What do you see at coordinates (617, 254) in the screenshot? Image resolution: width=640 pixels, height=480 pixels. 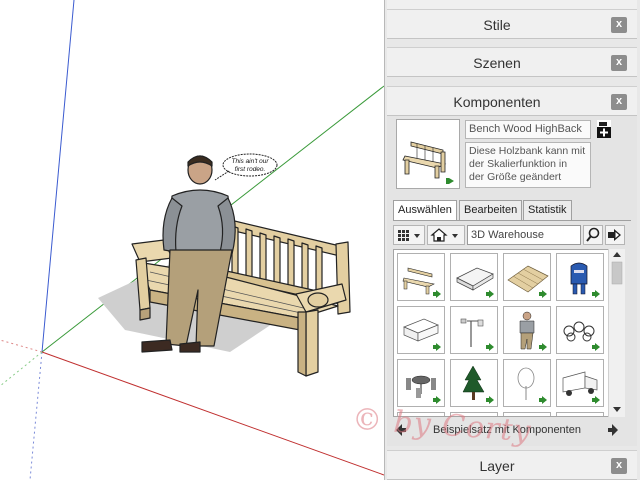 I see `scroll-up-icon` at bounding box center [617, 254].